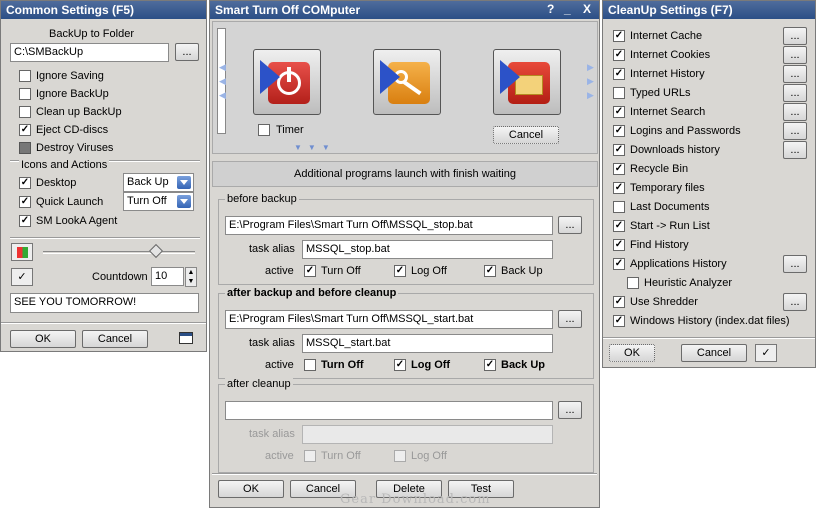 The image size is (818, 509). I want to click on task-alias-input, so click(427, 434).